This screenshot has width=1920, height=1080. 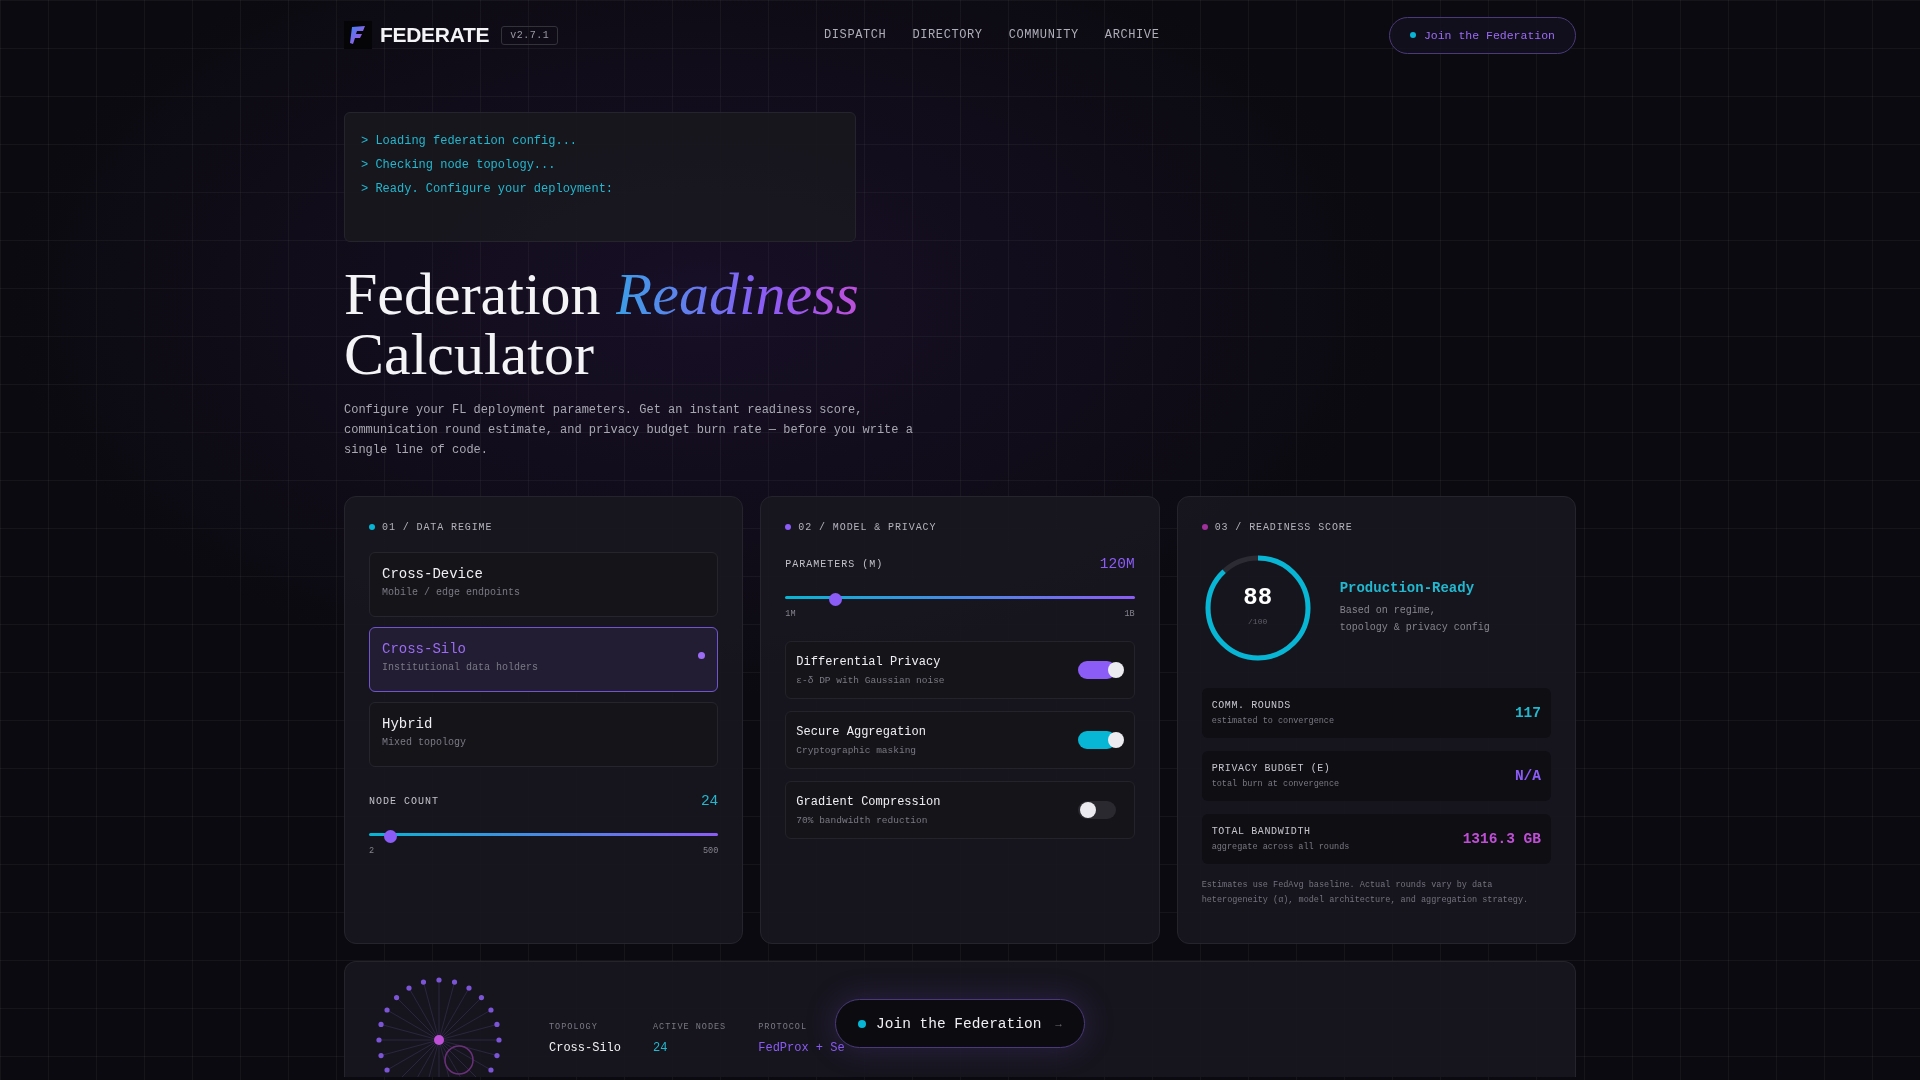 I want to click on metric-caption: aggregate across all rounds, so click(x=1280, y=847).